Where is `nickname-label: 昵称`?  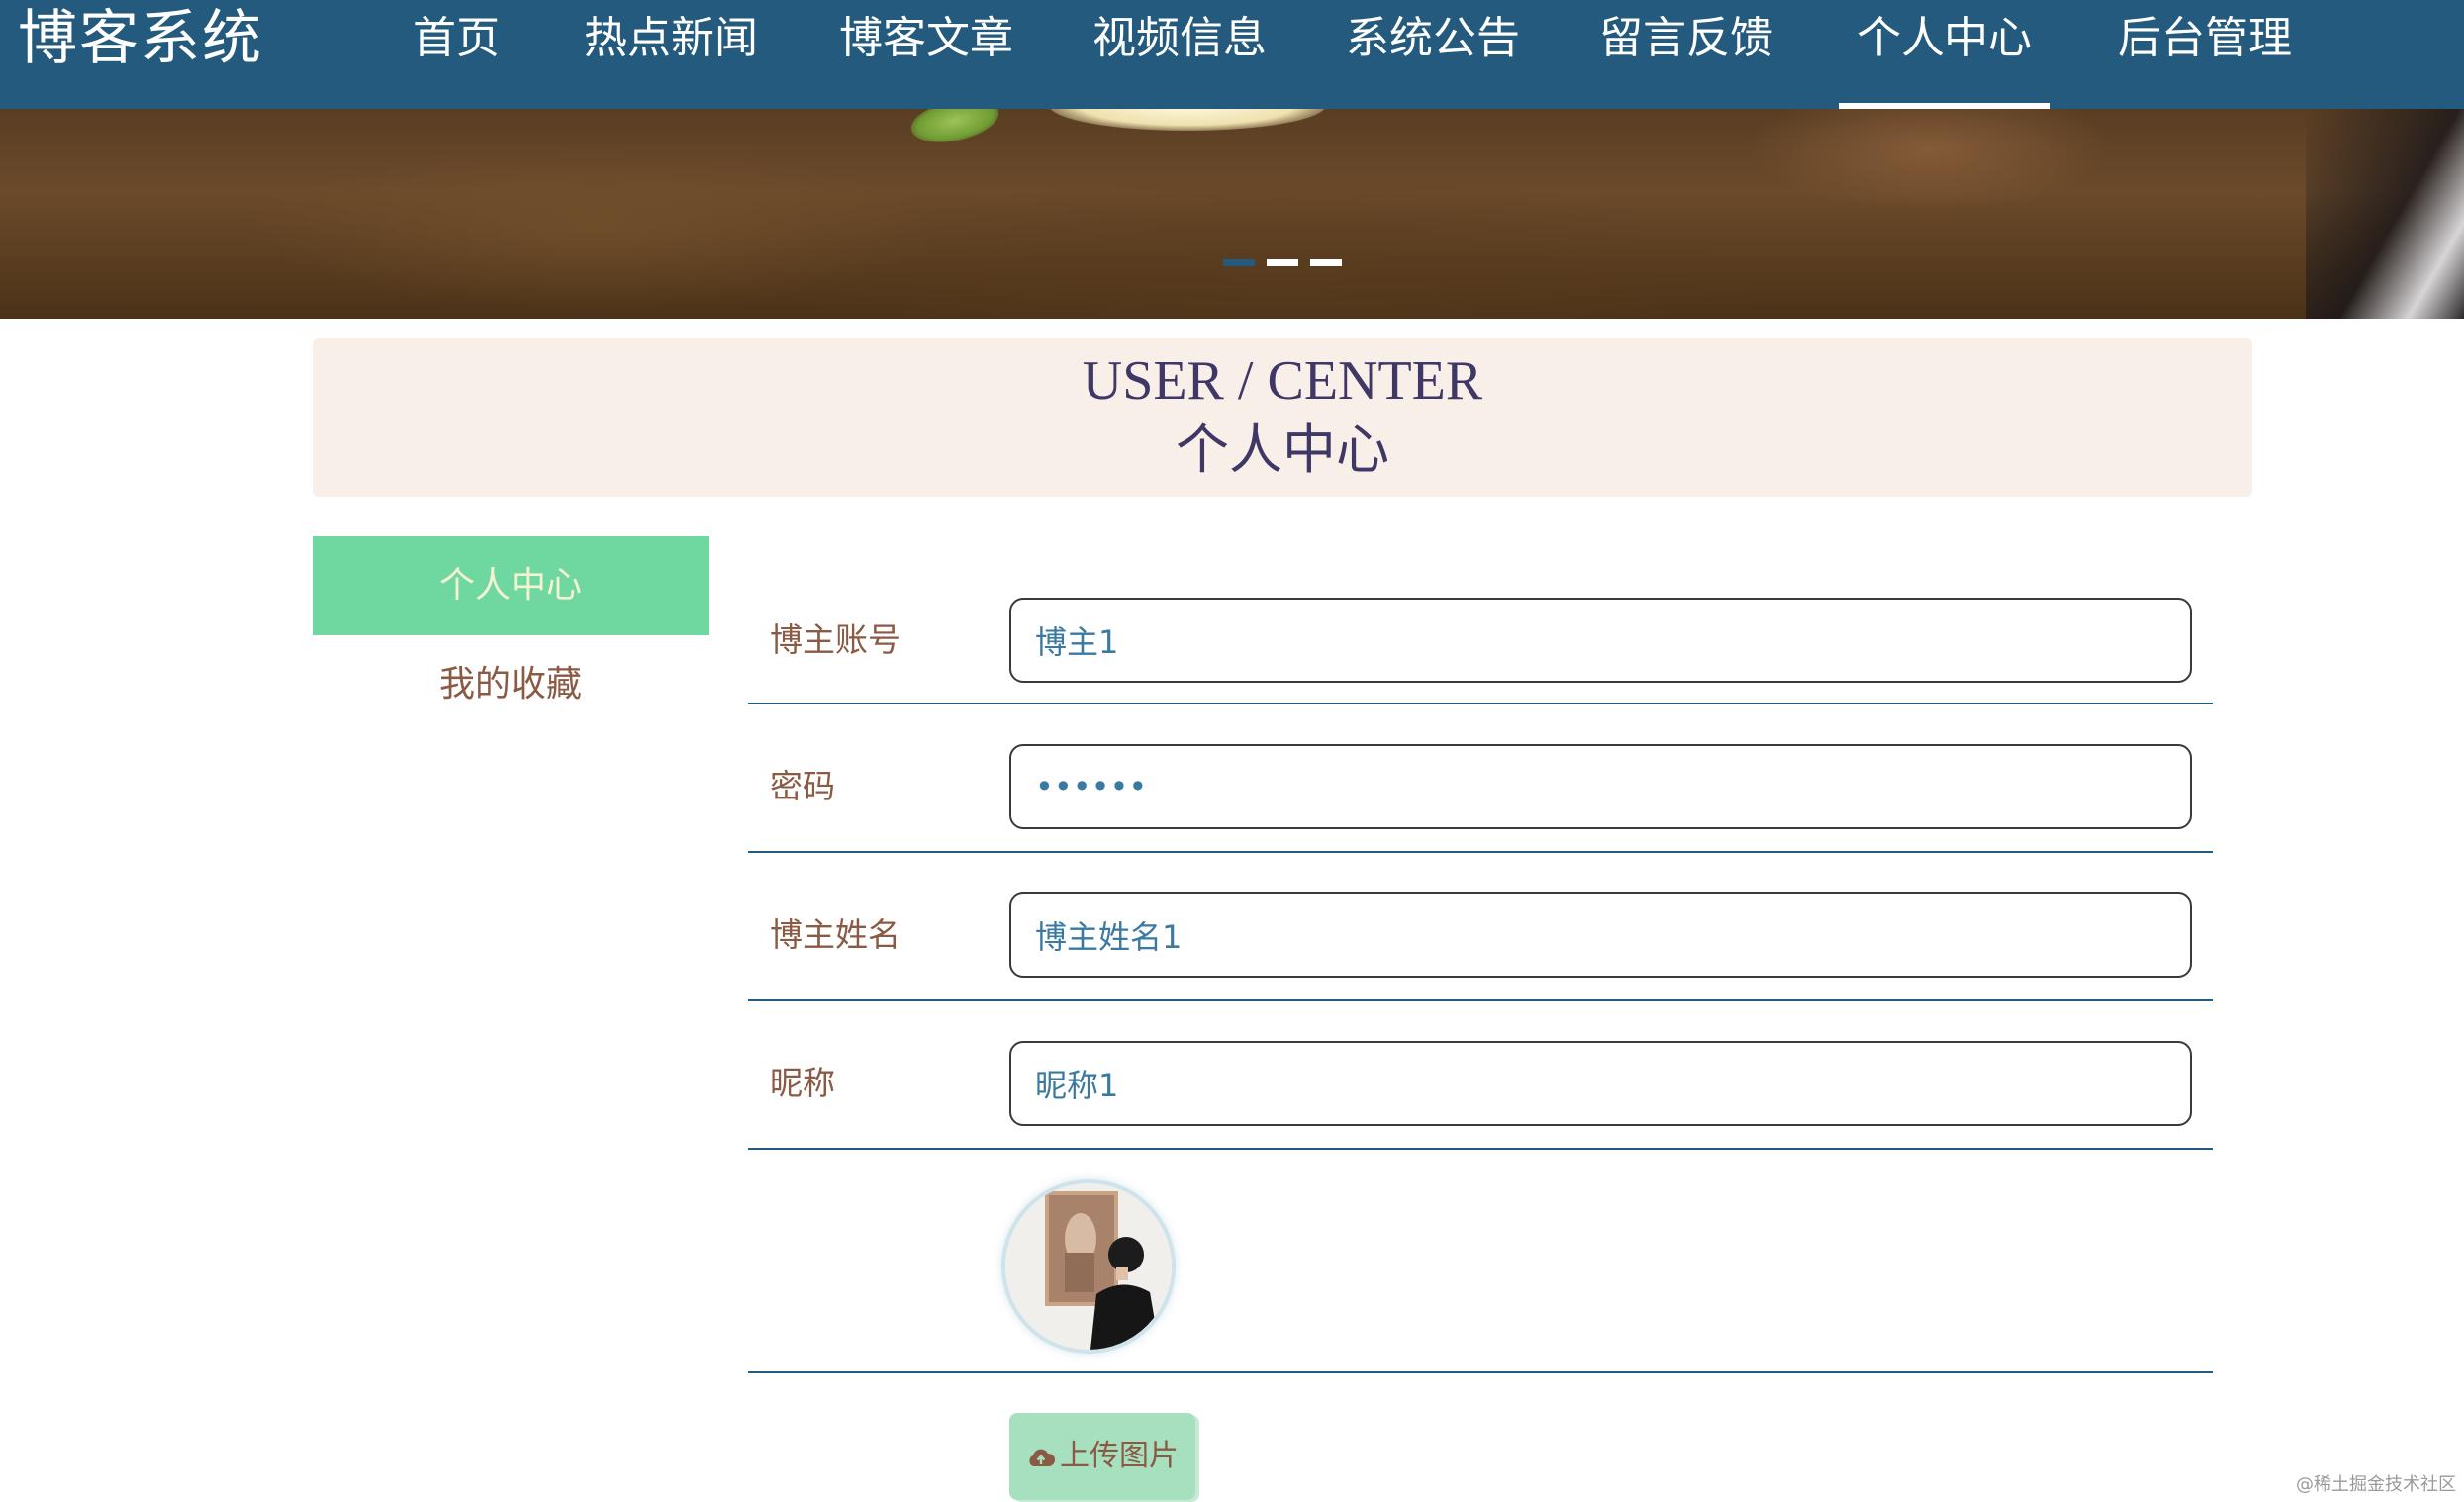 nickname-label: 昵称 is located at coordinates (802, 1083).